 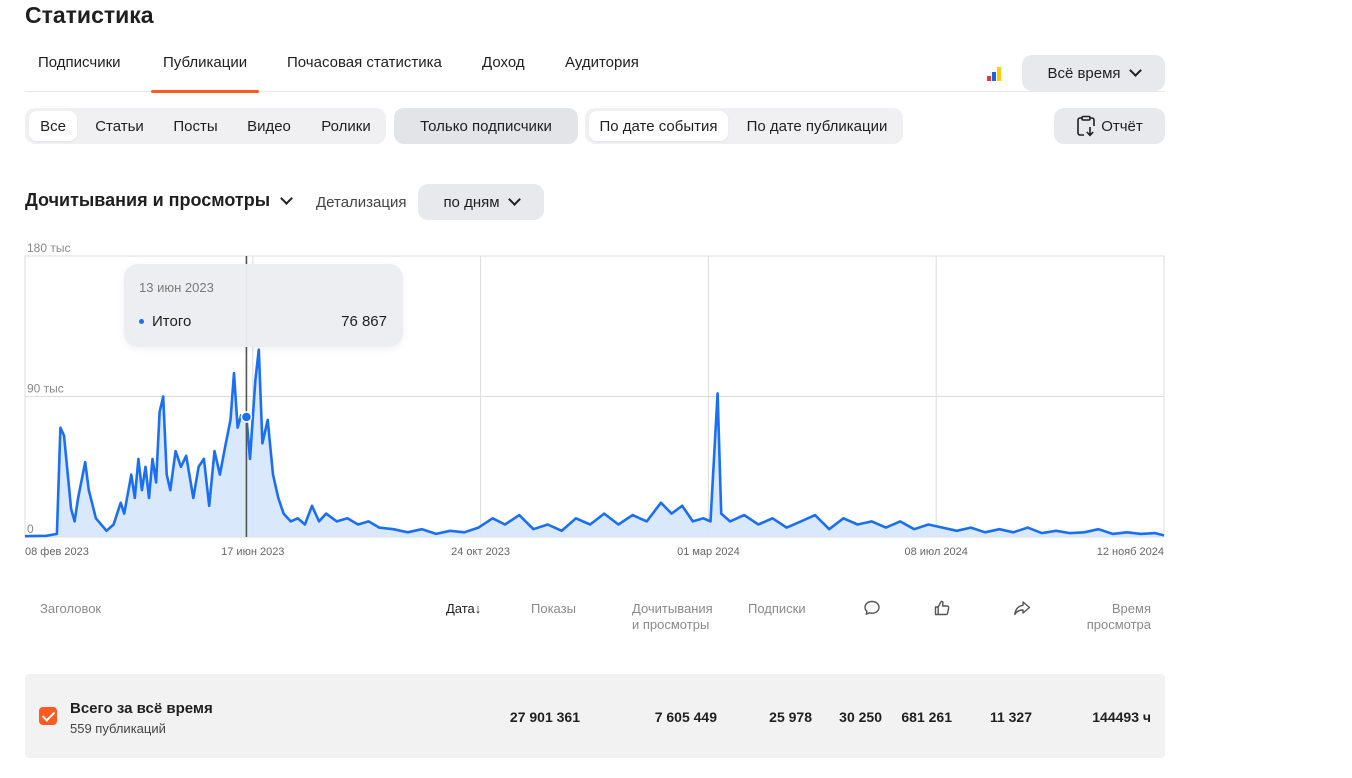 I want to click on tab-hourly: Почасовая статистика, so click(x=364, y=73).